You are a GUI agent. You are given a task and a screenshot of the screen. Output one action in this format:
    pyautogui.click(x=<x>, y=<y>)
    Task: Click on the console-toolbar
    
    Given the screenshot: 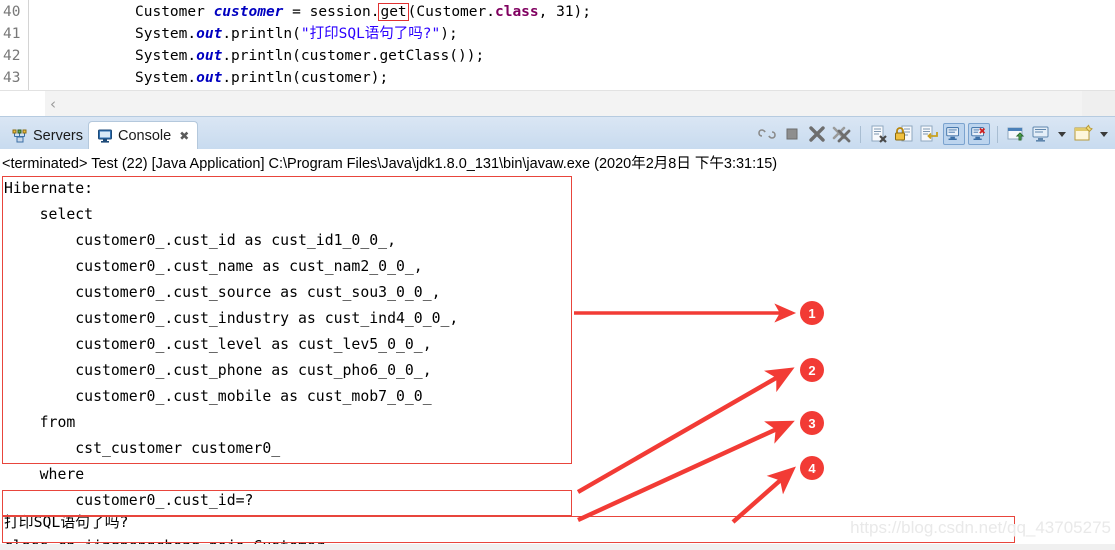 What is the action you would take?
    pyautogui.click(x=933, y=134)
    